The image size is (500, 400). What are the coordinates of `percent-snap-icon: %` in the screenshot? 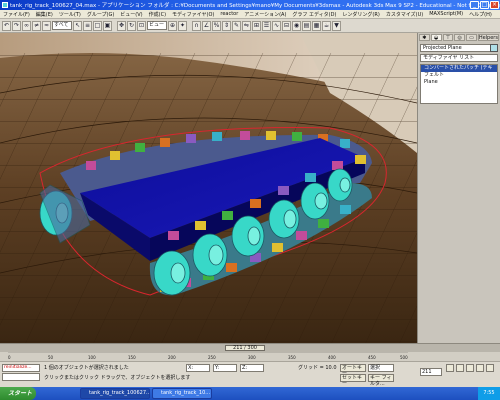 It's located at (216, 25).